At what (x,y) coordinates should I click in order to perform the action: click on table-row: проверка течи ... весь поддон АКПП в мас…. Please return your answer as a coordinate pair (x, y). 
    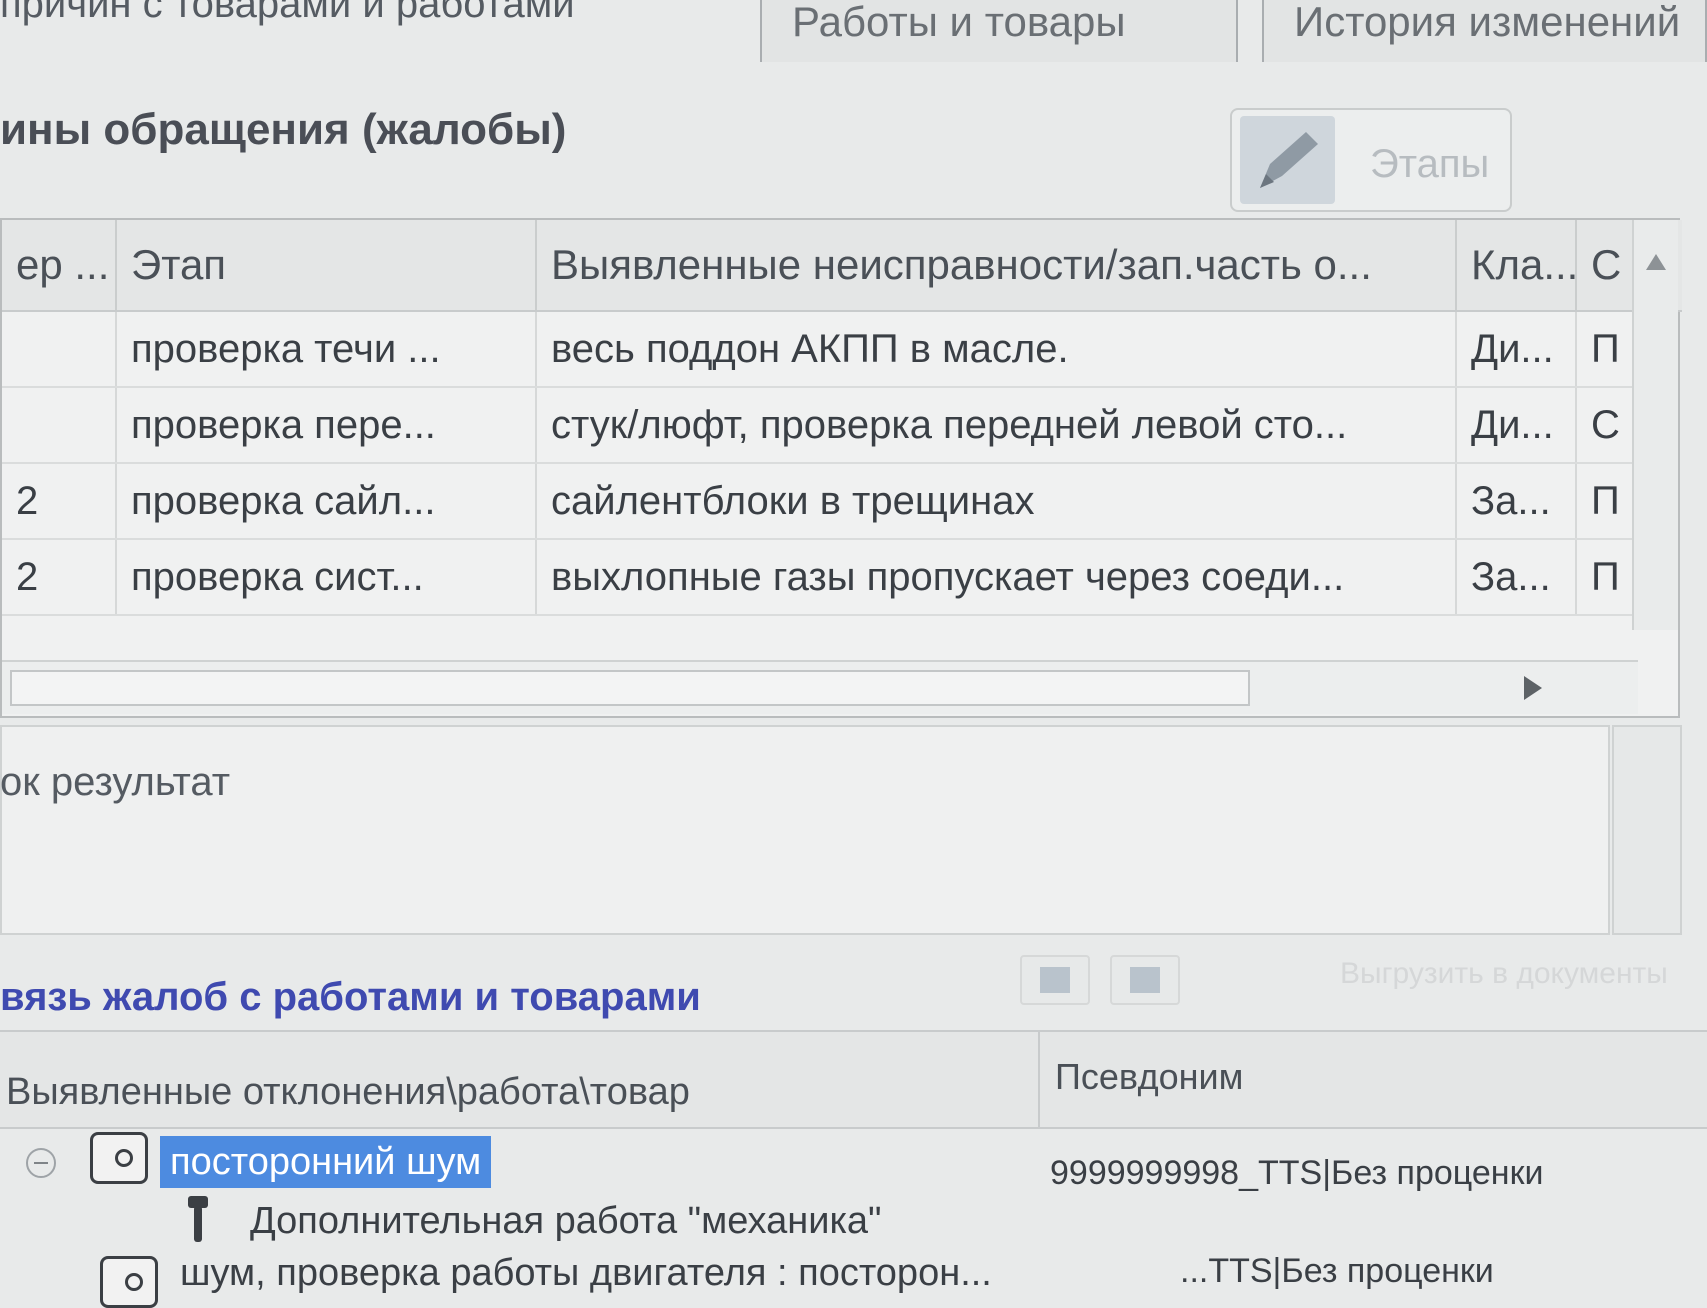
    Looking at the image, I should click on (822, 350).